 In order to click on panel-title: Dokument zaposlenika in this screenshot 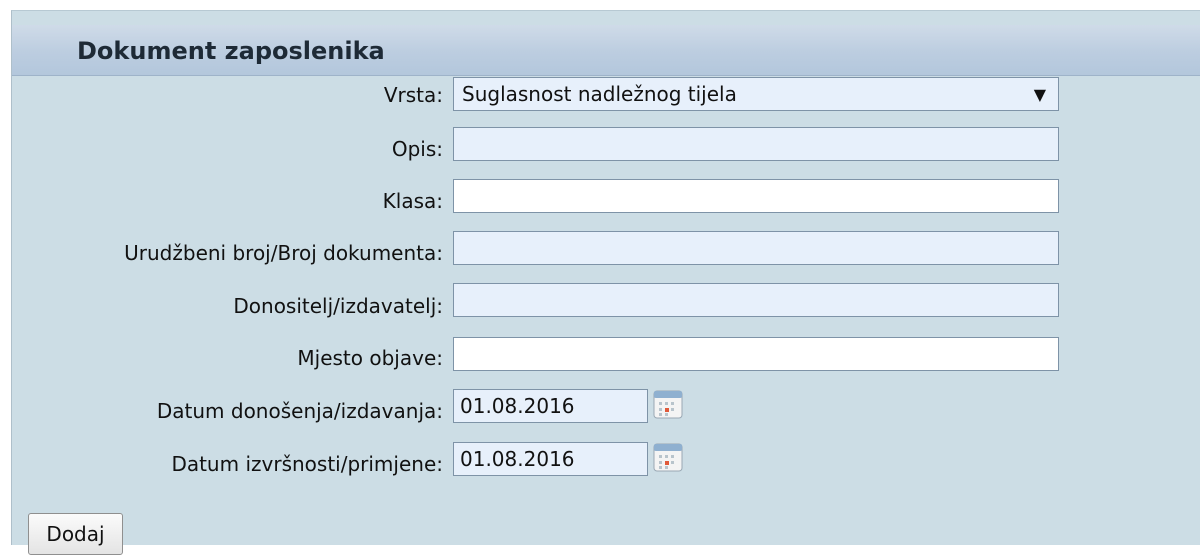, I will do `click(231, 51)`.